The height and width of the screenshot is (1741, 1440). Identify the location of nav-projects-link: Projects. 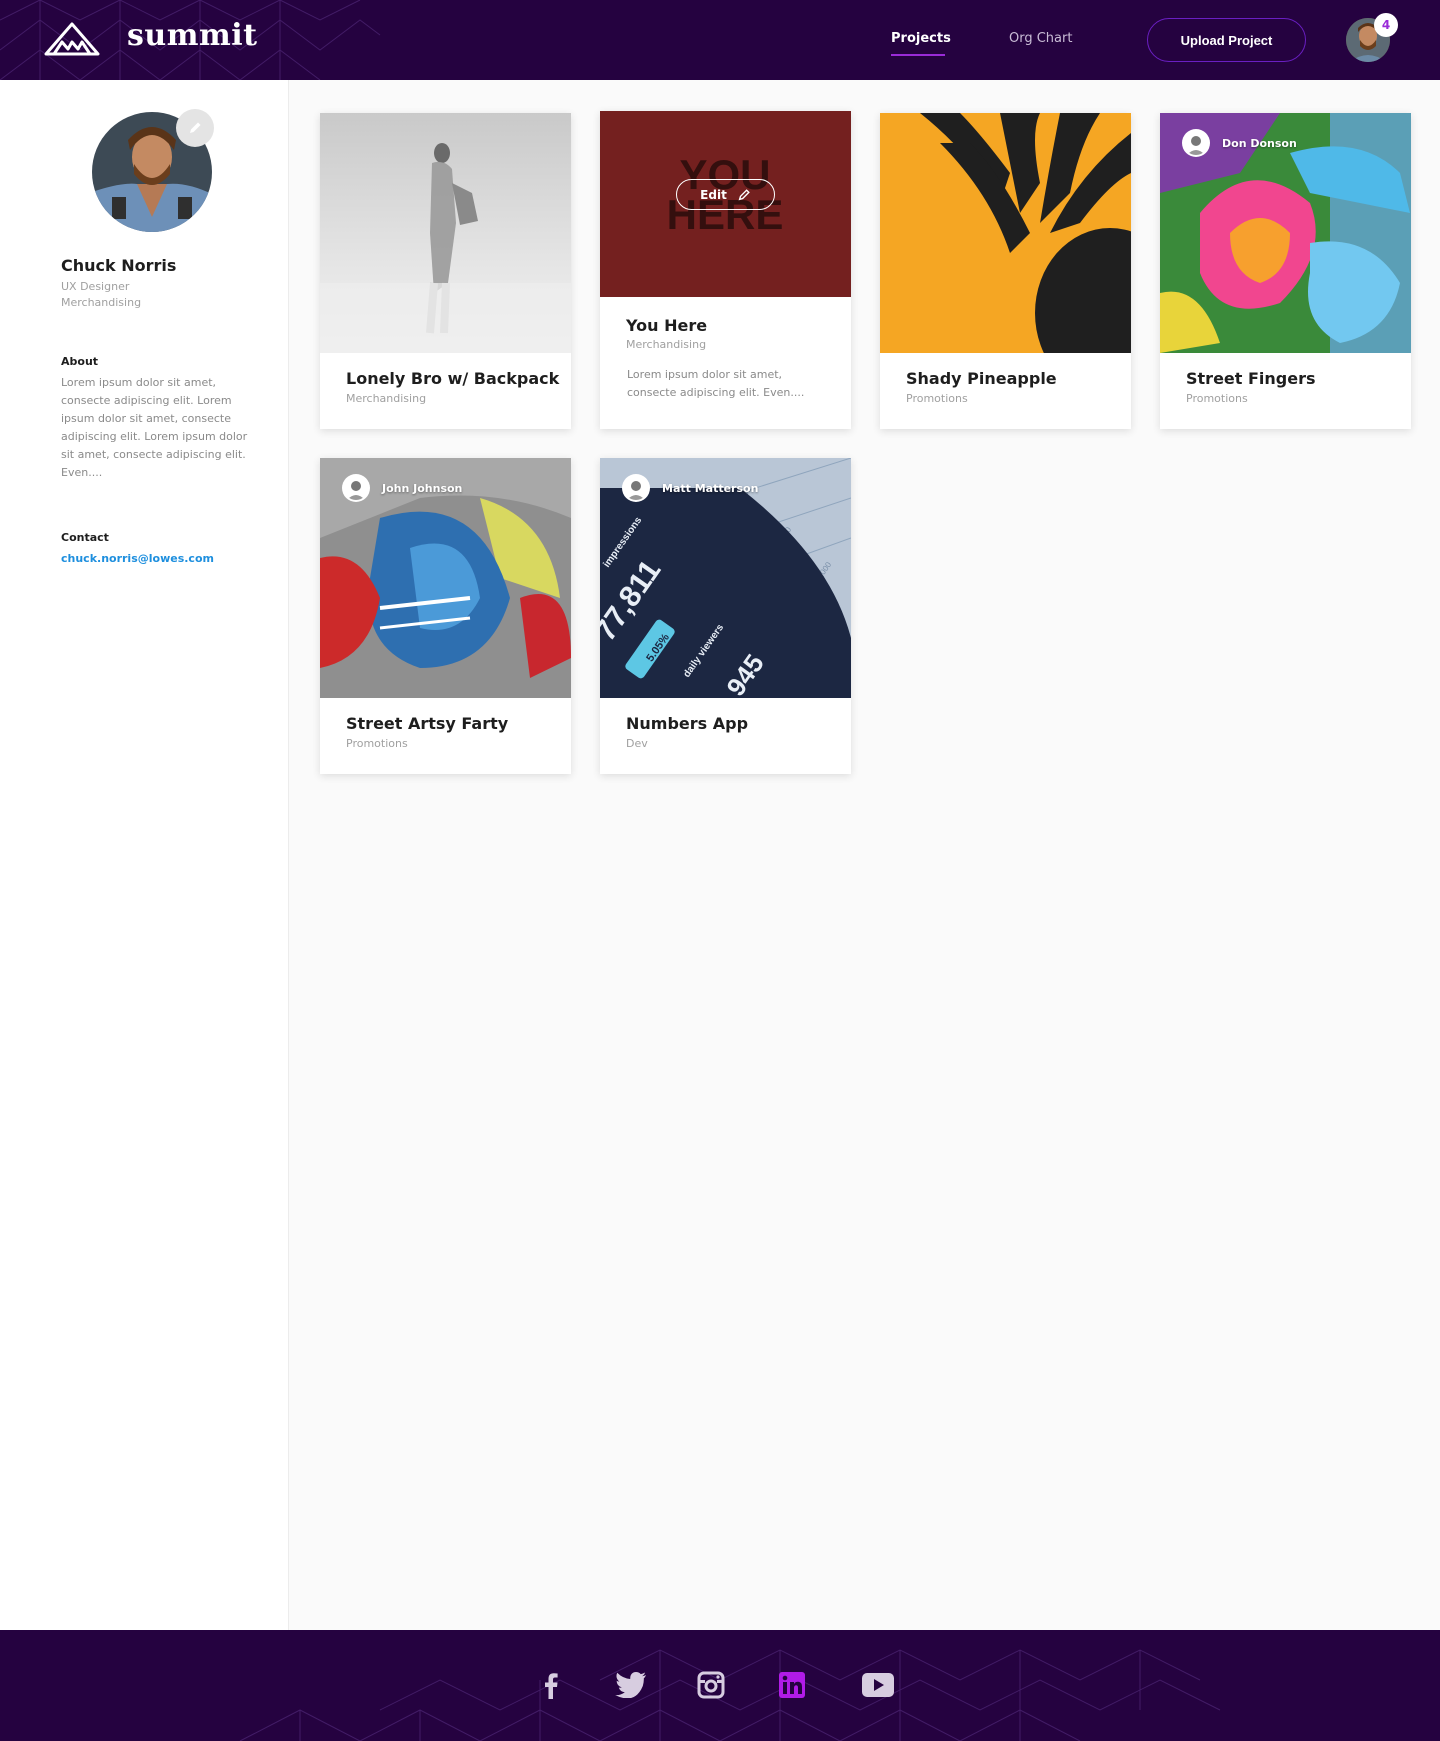
(921, 38).